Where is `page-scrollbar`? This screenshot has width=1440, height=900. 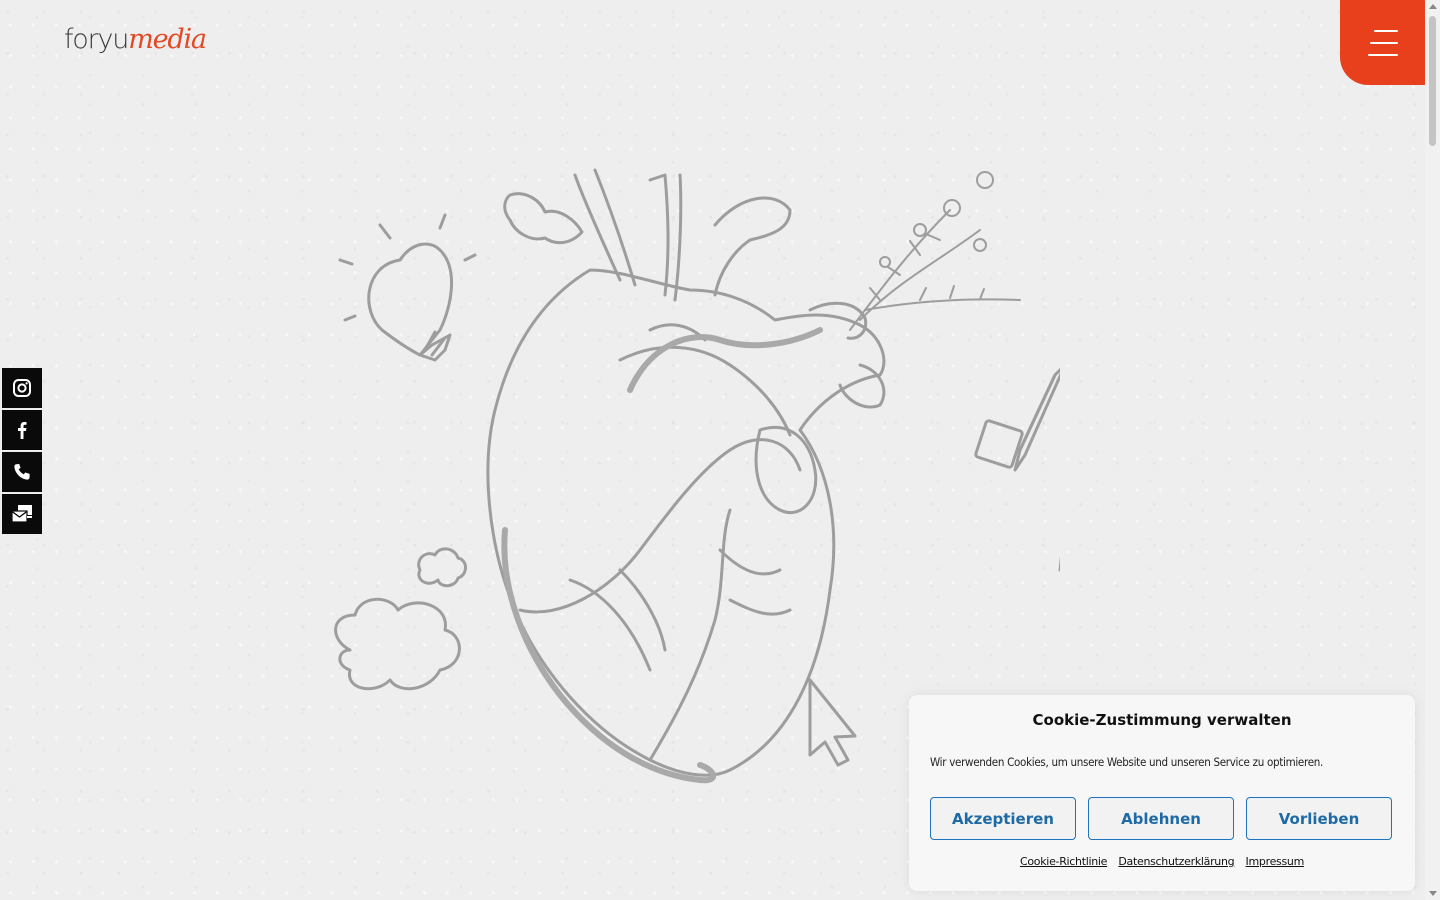
page-scrollbar is located at coordinates (1432, 450).